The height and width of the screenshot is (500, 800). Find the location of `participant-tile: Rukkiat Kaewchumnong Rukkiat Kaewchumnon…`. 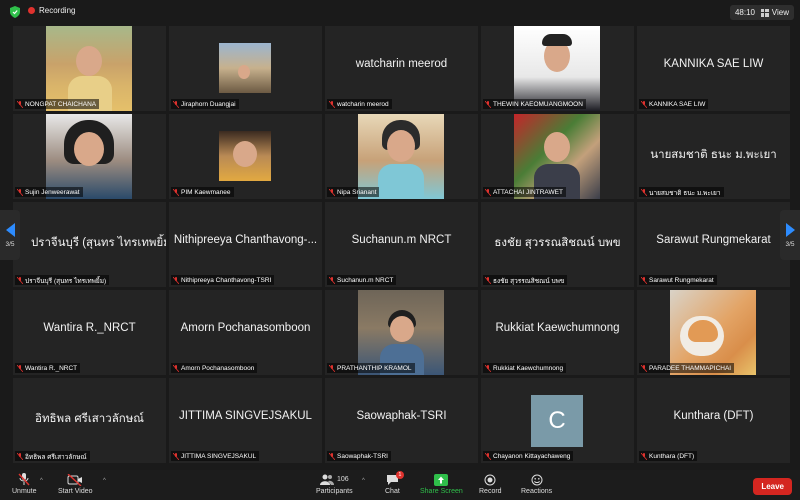

participant-tile: Rukkiat Kaewchumnong Rukkiat Kaewchumnon… is located at coordinates (557, 332).